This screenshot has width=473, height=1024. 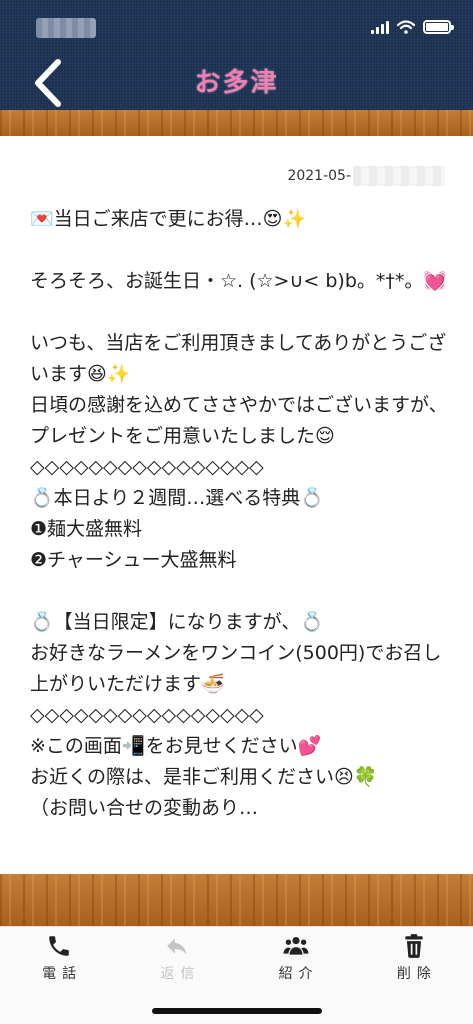 I want to click on tab-reply-label: 返信, so click(x=180, y=974).